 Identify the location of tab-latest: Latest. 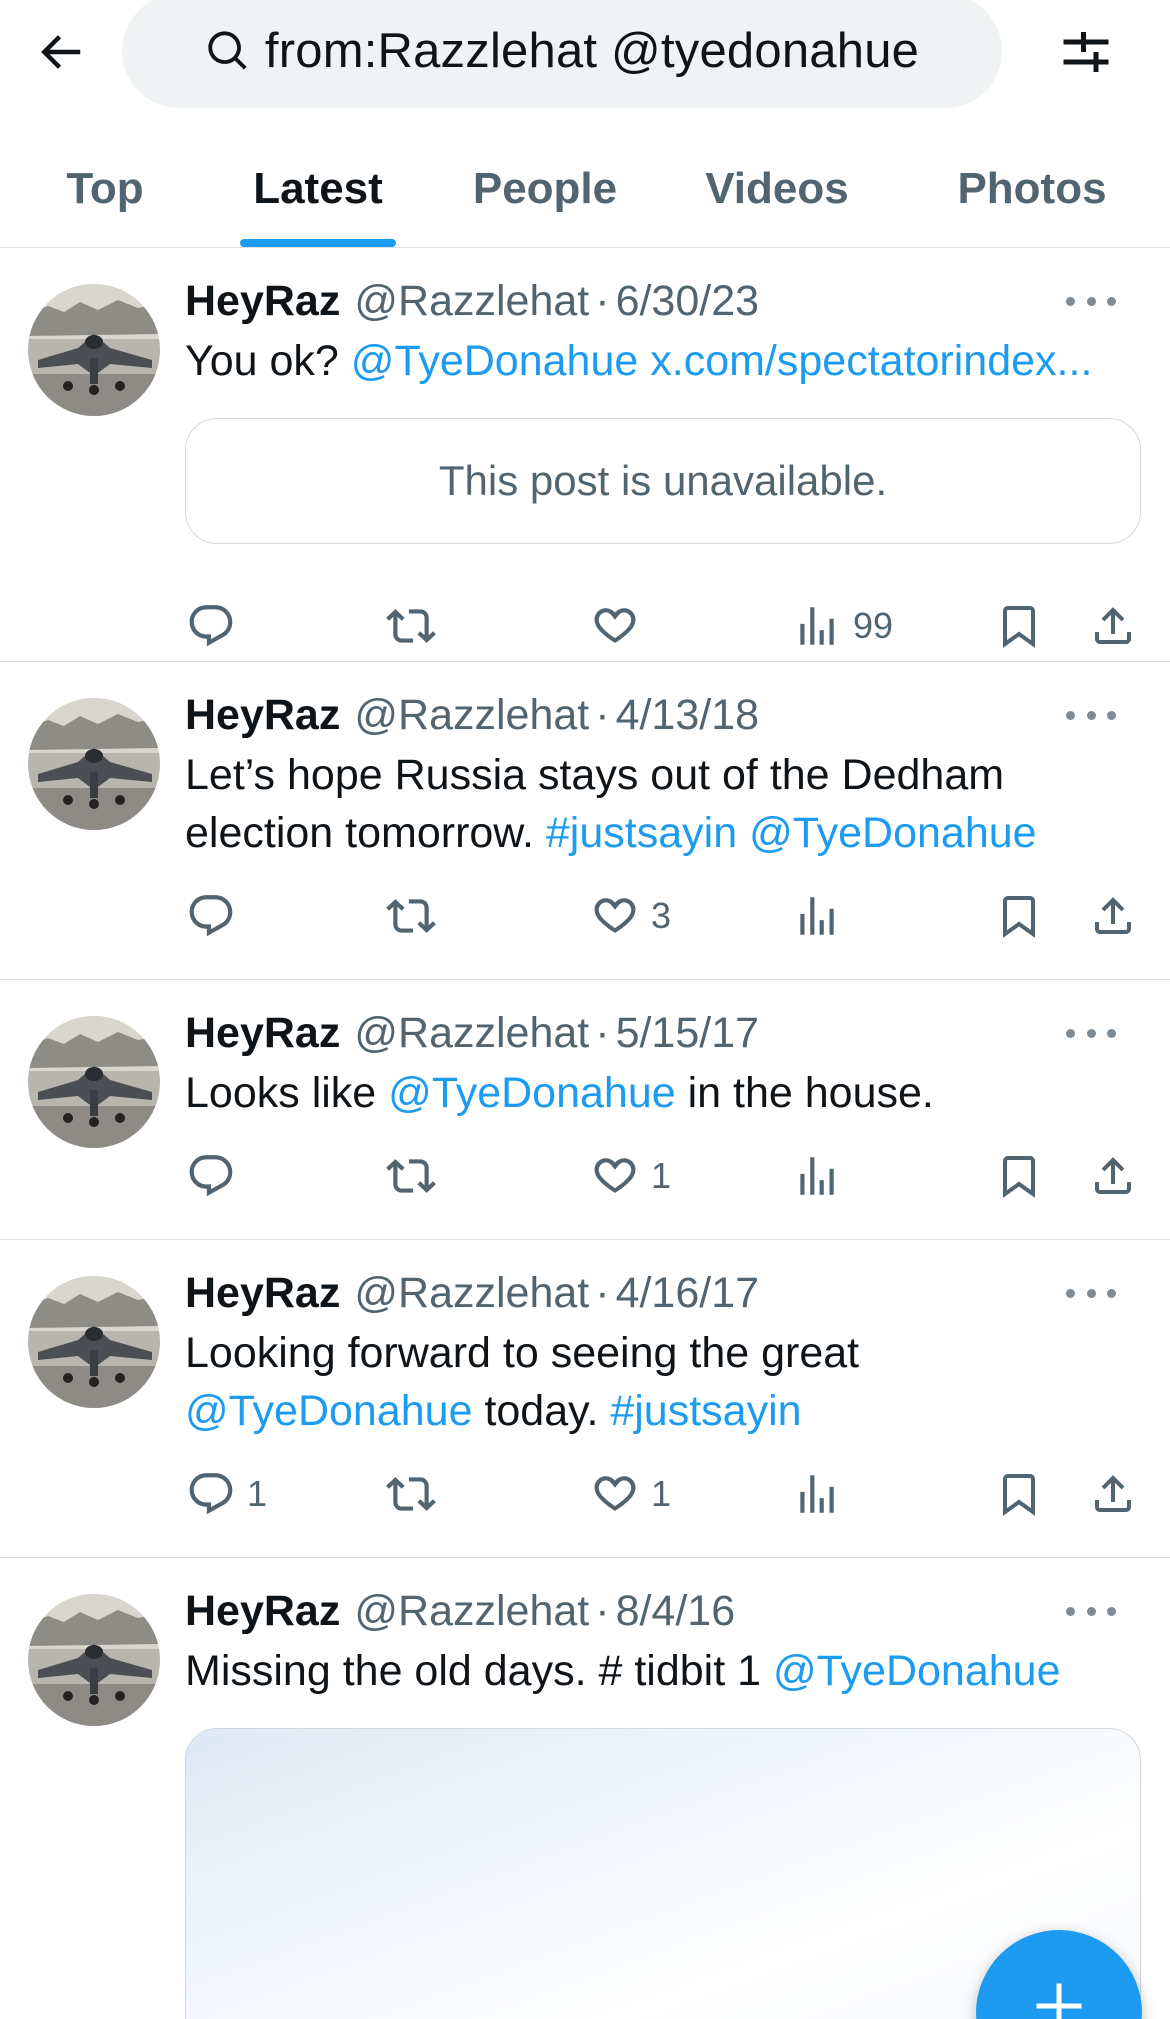
(318, 189).